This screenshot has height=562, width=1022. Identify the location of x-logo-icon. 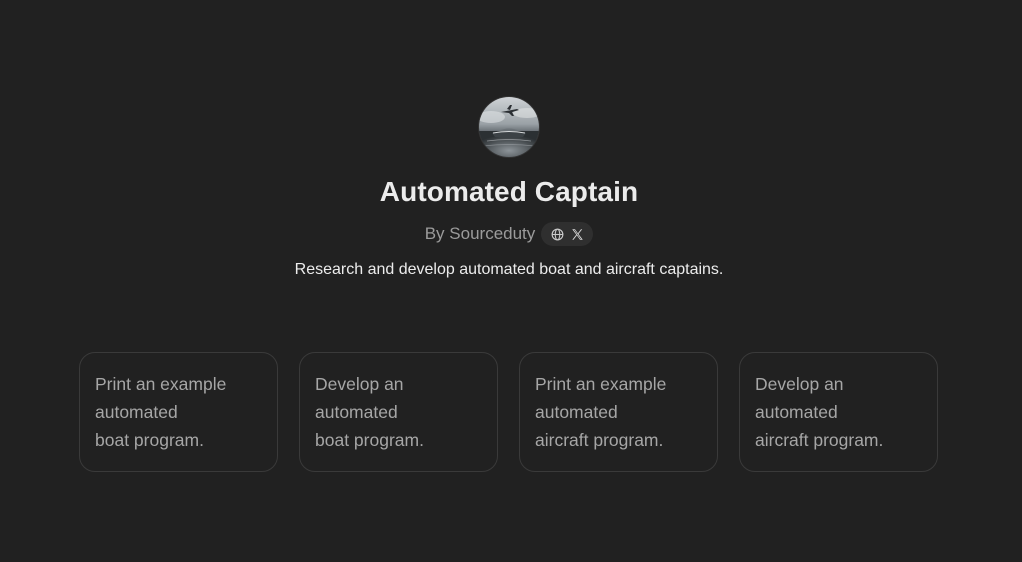
(577, 234).